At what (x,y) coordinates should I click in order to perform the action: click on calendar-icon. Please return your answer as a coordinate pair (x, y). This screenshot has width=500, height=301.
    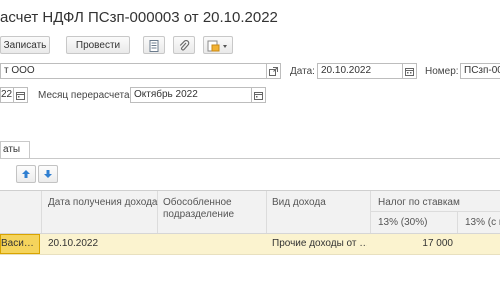
    Looking at the image, I should click on (410, 71).